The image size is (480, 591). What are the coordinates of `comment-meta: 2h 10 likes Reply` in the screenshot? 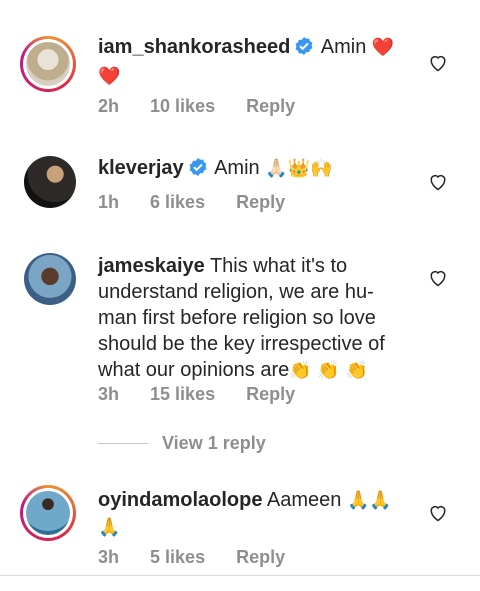 It's located at (209, 106).